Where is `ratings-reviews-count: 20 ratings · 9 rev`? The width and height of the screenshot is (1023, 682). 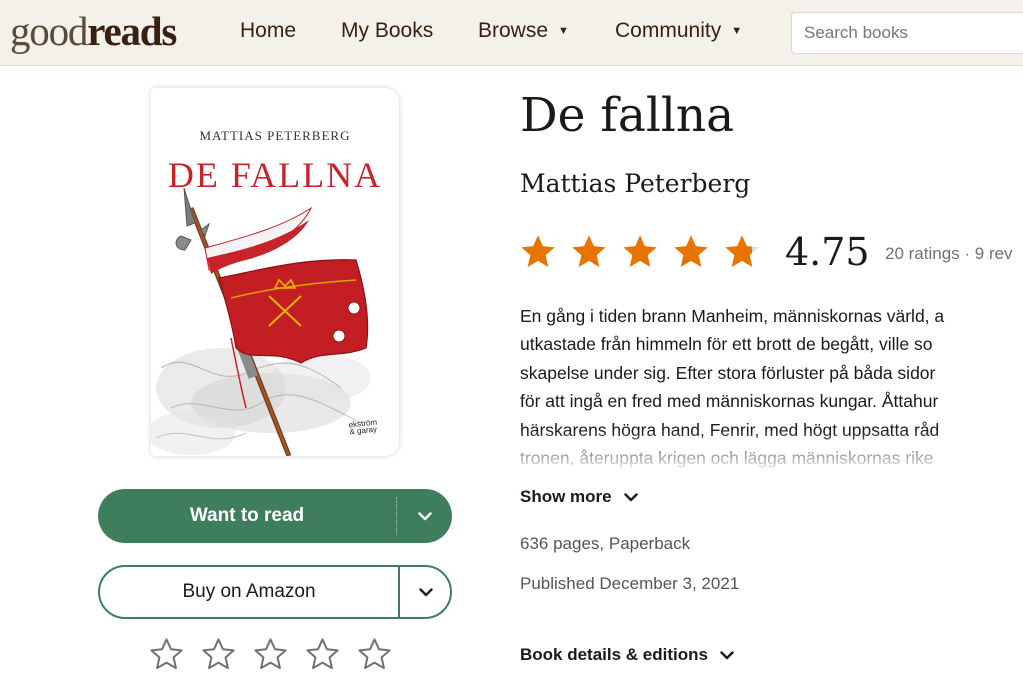
ratings-reviews-count: 20 ratings · 9 rev is located at coordinates (949, 254).